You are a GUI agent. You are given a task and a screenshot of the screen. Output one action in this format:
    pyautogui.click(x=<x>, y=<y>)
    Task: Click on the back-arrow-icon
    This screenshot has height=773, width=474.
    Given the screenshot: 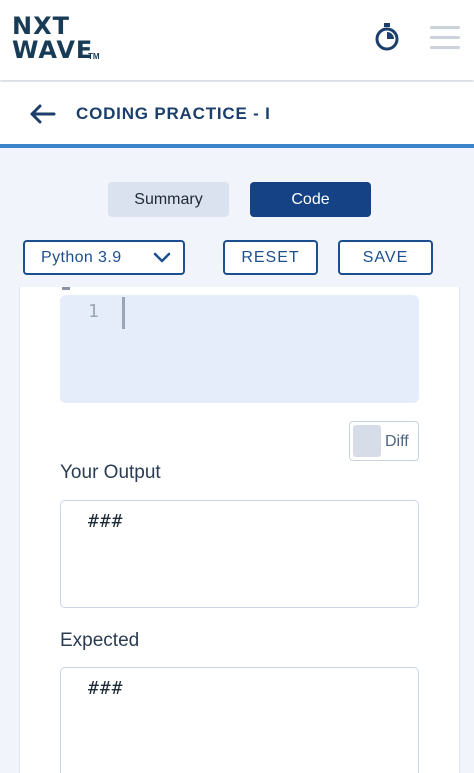 What is the action you would take?
    pyautogui.click(x=42, y=114)
    